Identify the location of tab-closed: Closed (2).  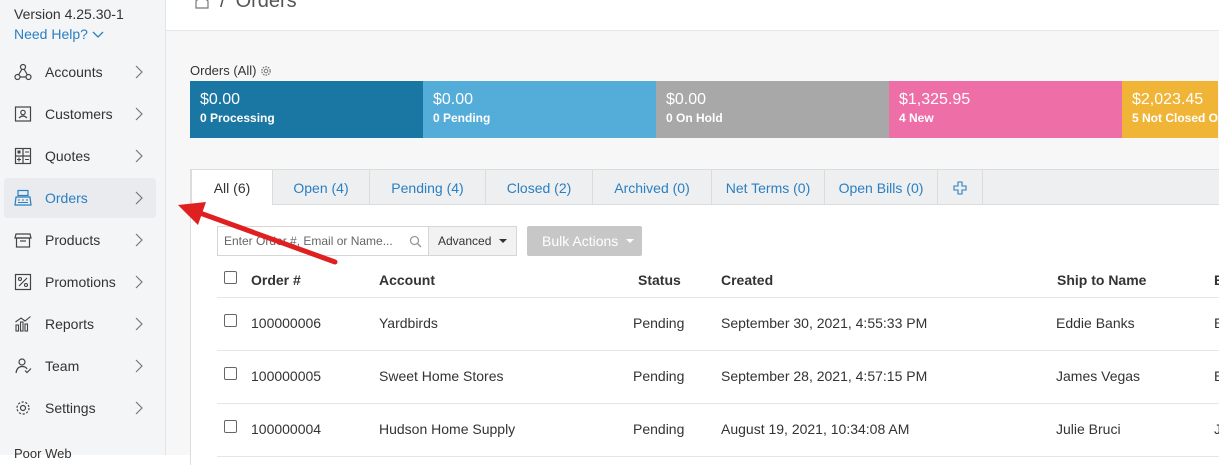
(539, 187).